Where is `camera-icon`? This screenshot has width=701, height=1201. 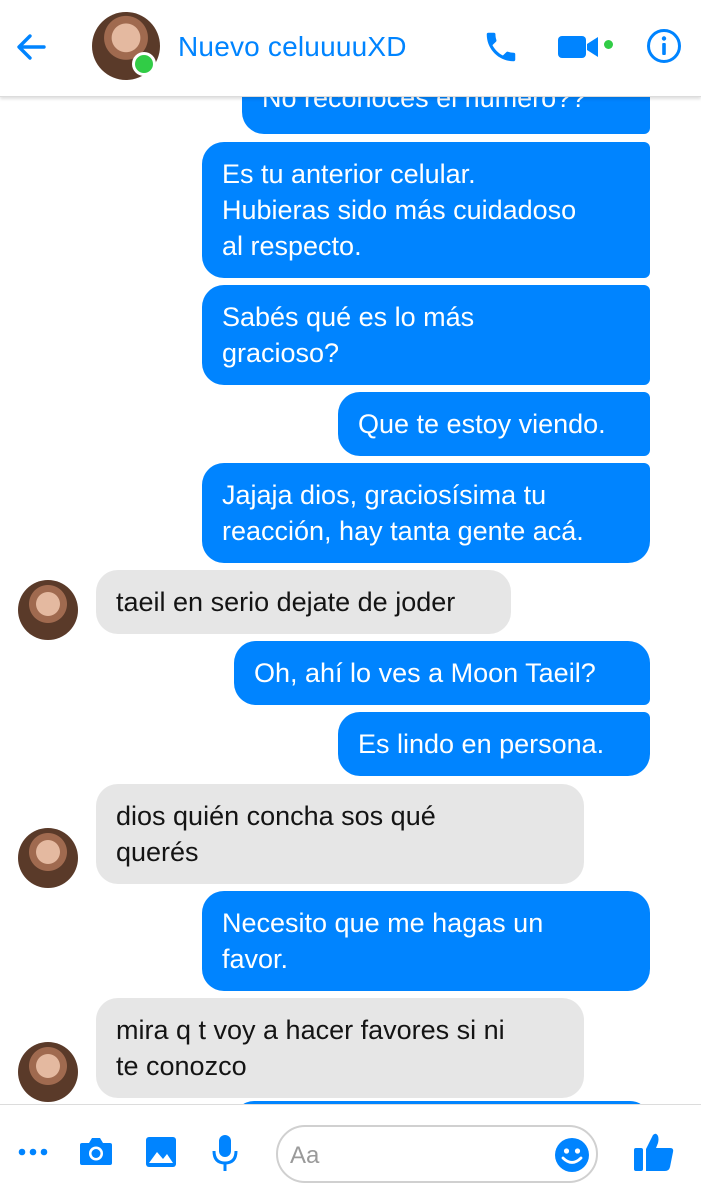 camera-icon is located at coordinates (96, 1151).